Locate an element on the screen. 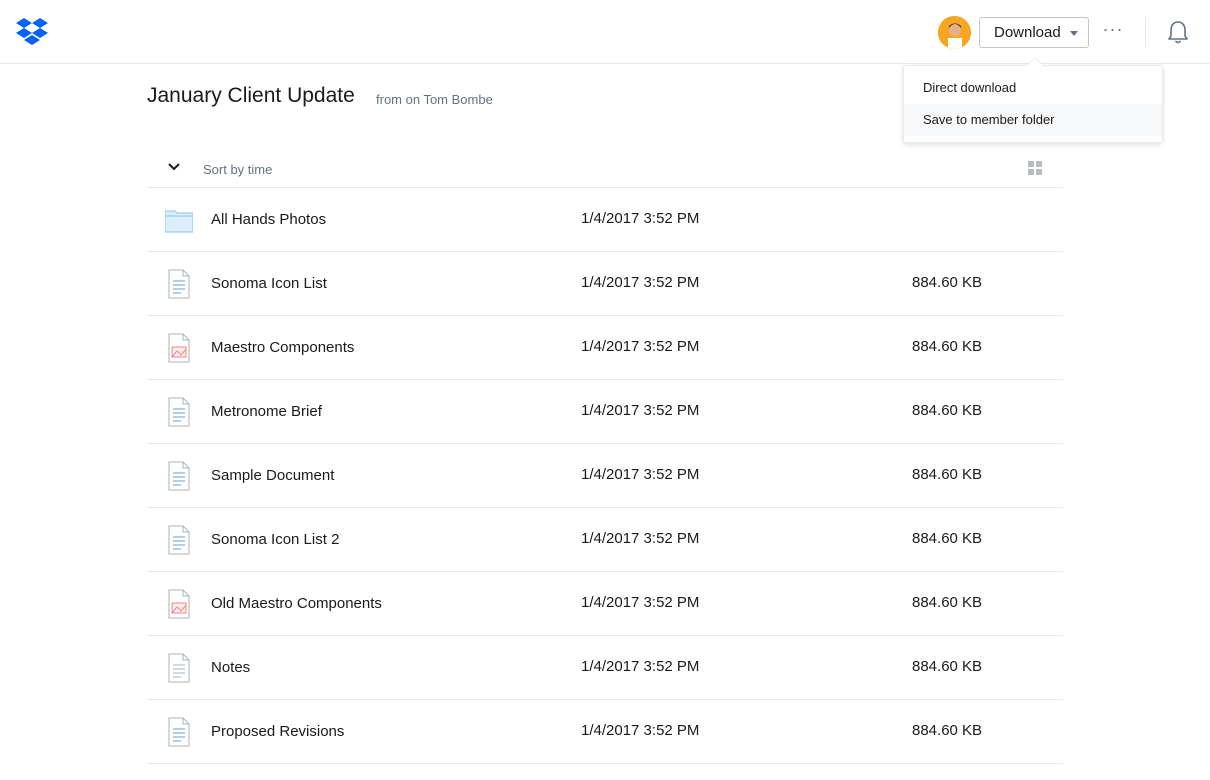 The width and height of the screenshot is (1210, 780). top-bar: Download ··· is located at coordinates (605, 32).